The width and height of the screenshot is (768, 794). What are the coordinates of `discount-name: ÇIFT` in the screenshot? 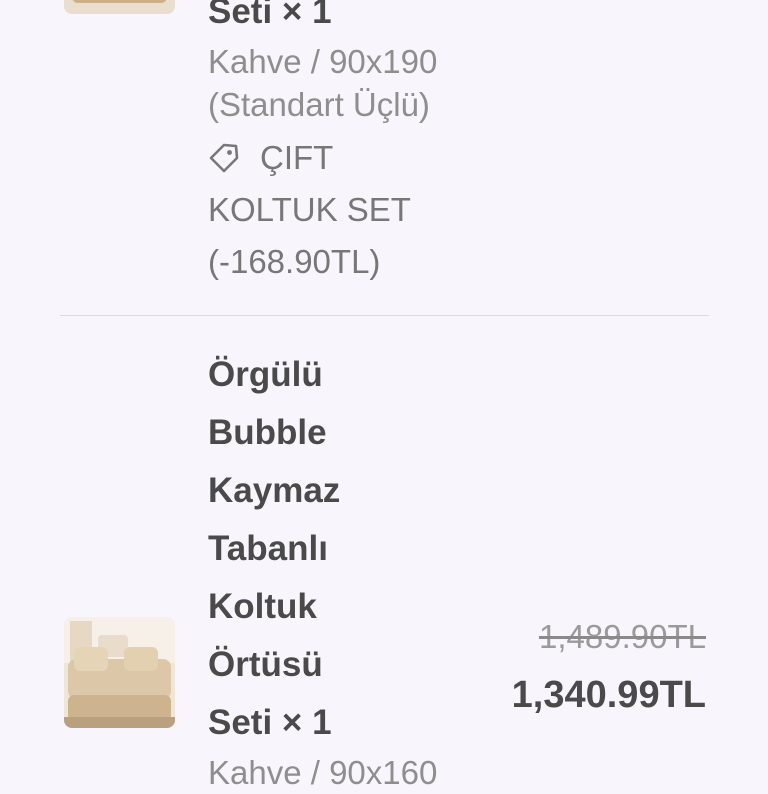 It's located at (297, 157).